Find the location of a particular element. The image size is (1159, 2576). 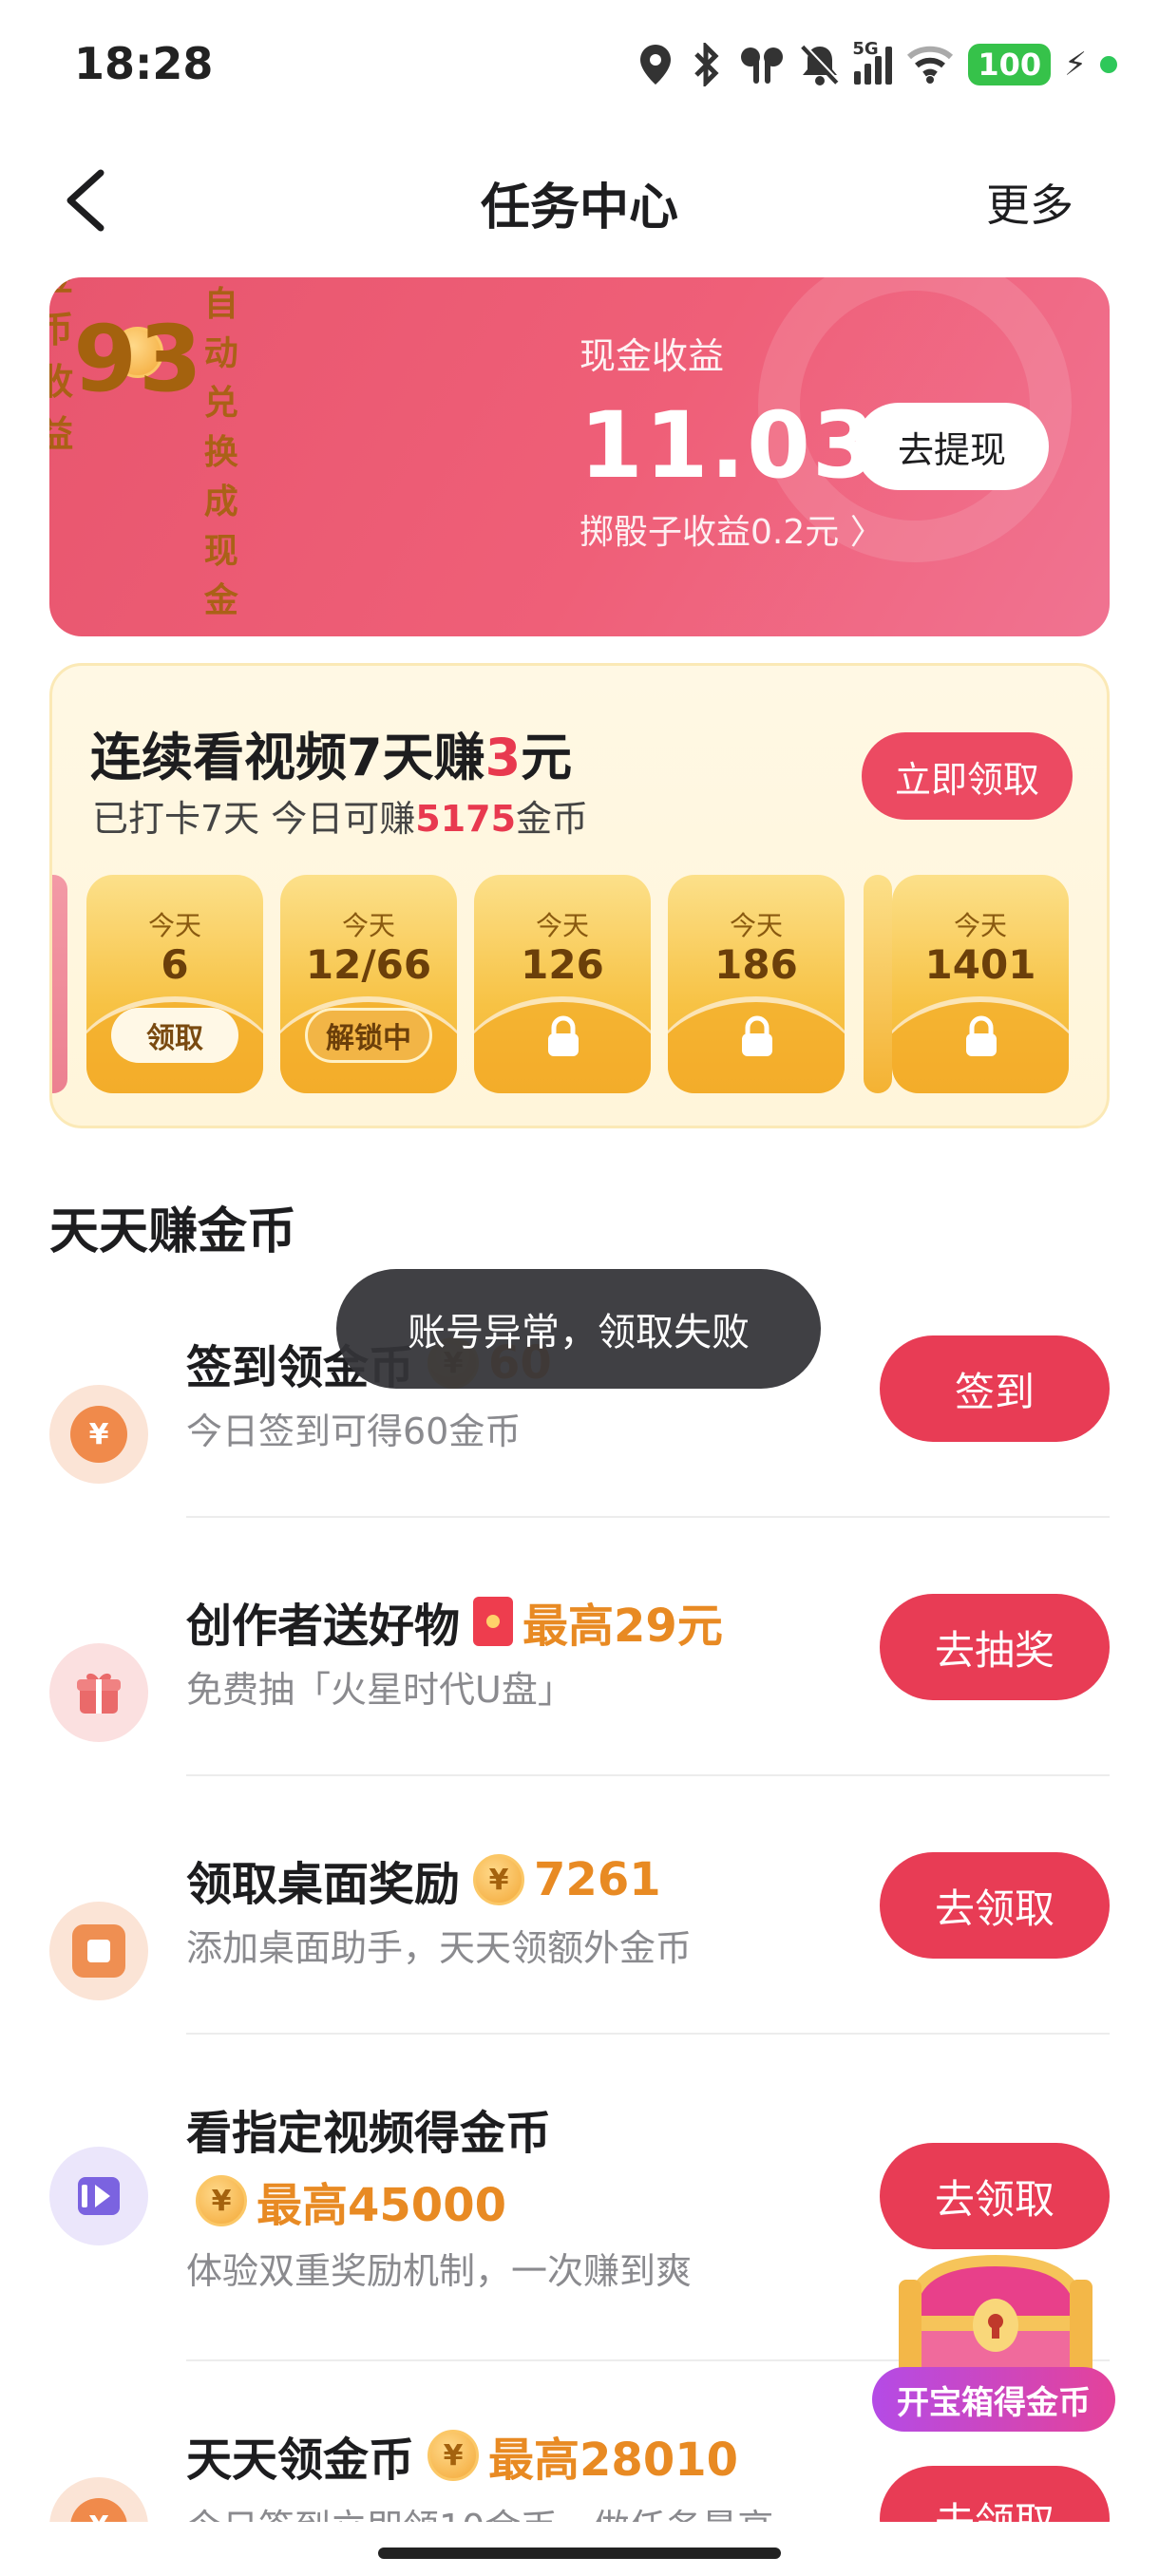

task-reward: ¥ 最高45000 is located at coordinates (351, 2201).